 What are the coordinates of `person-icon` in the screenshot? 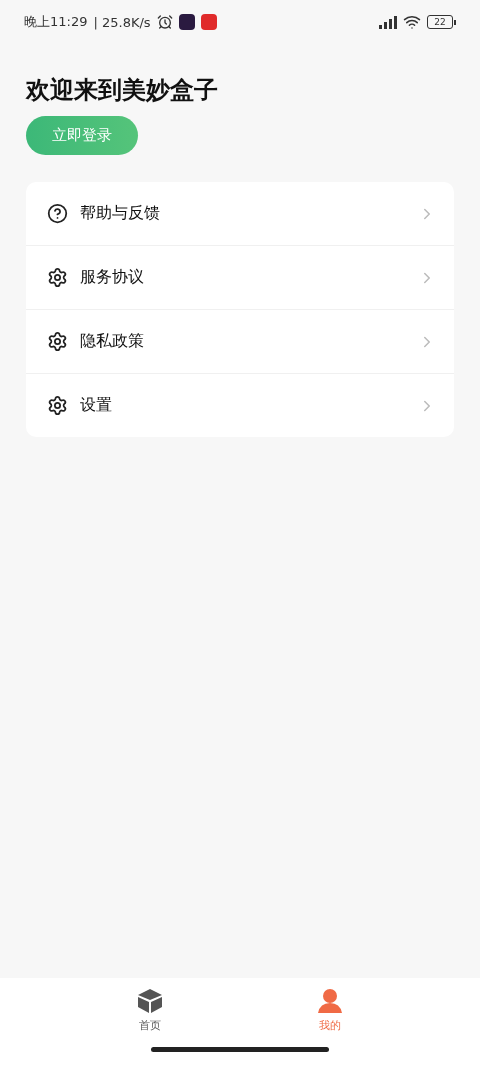 It's located at (330, 1001).